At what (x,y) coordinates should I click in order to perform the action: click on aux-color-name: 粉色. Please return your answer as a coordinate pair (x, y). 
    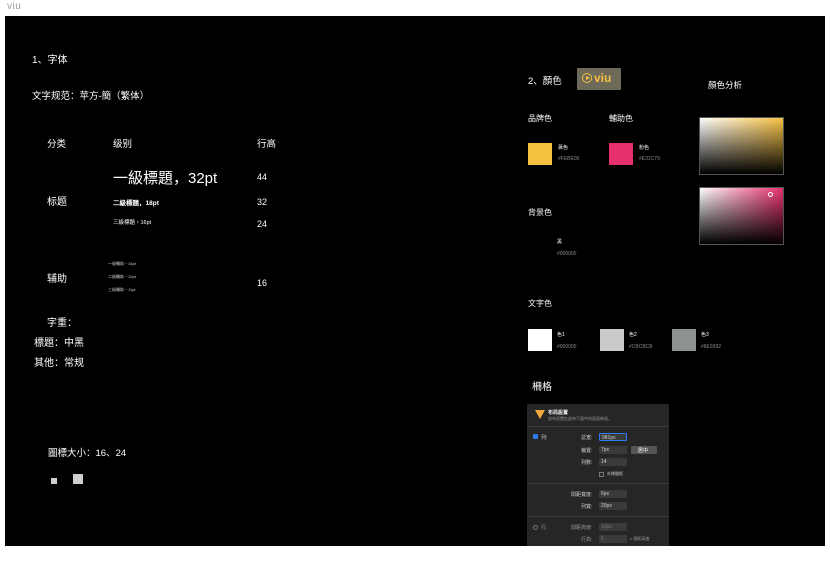
    Looking at the image, I should click on (644, 148).